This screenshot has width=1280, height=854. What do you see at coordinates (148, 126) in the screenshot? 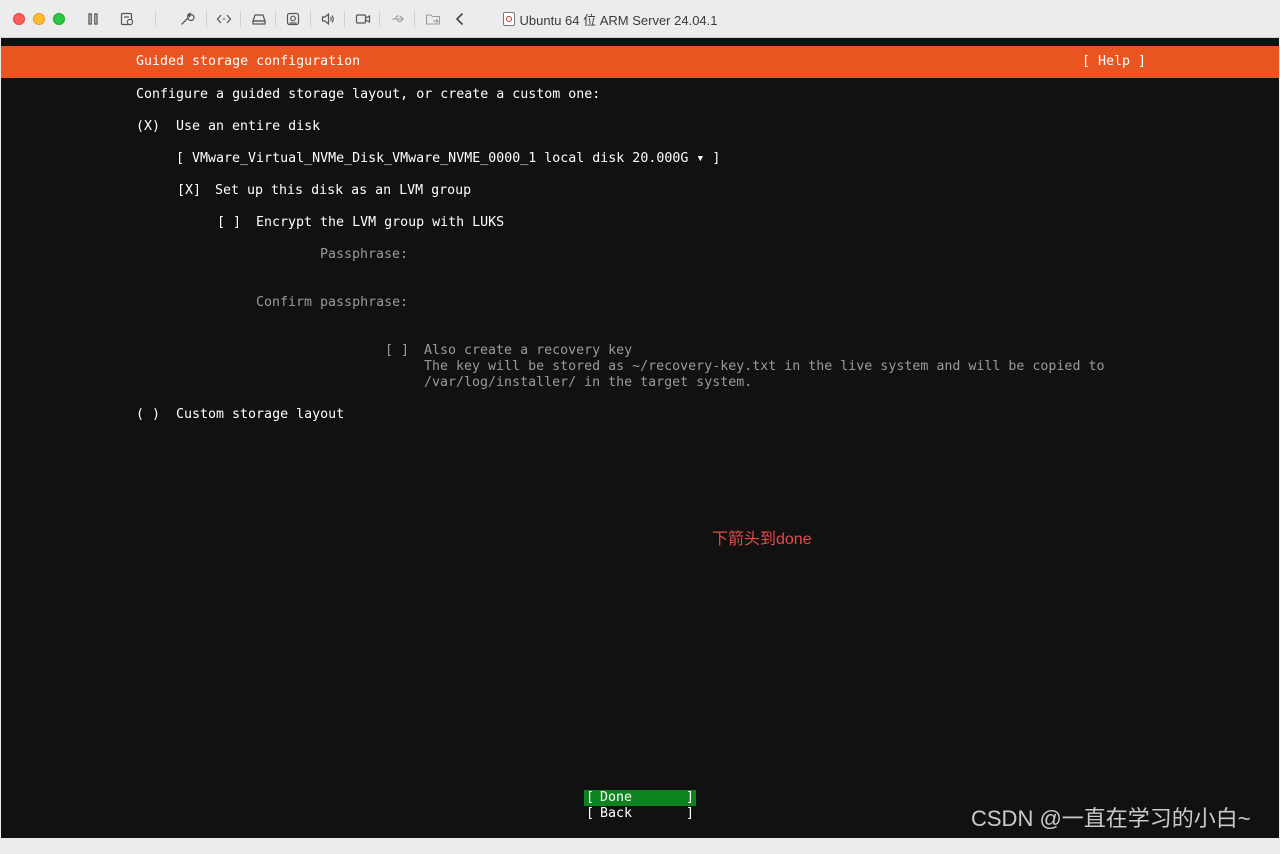
I see `entire-disk-radio: (X)` at bounding box center [148, 126].